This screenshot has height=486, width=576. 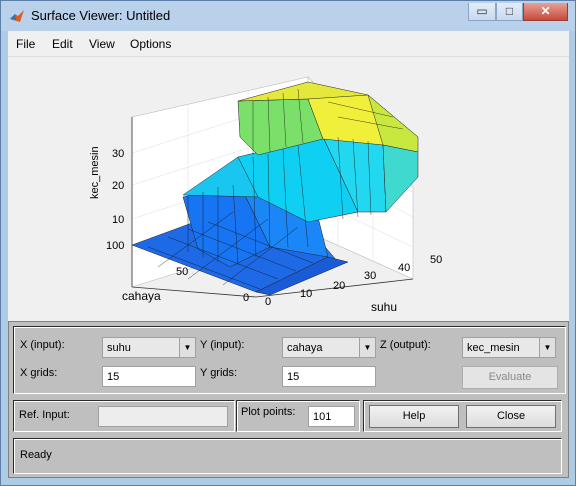 I want to click on menu-view: View, so click(x=102, y=44).